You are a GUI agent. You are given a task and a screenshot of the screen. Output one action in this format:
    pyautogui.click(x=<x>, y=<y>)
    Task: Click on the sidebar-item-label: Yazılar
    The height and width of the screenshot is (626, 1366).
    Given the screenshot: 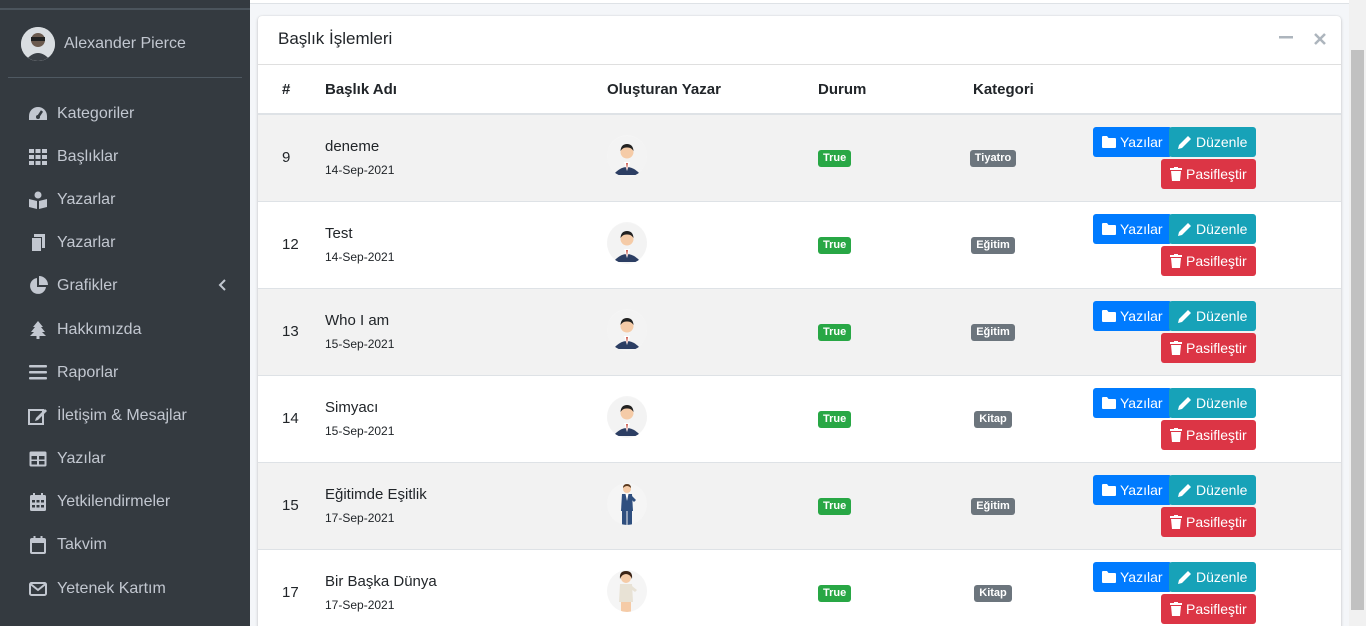 What is the action you would take?
    pyautogui.click(x=81, y=459)
    